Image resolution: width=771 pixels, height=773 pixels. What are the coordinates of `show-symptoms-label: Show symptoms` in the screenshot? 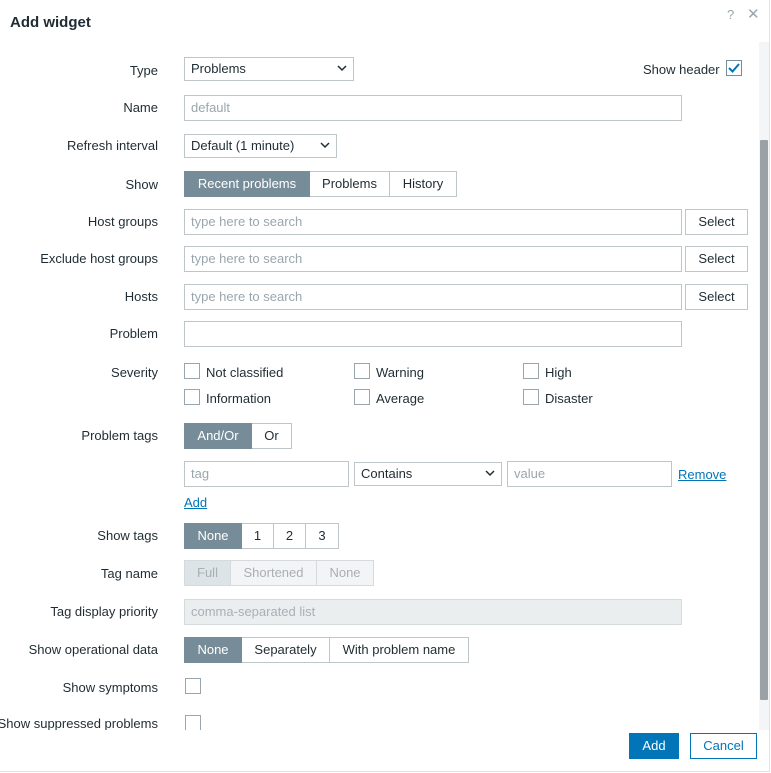 It's located at (110, 687).